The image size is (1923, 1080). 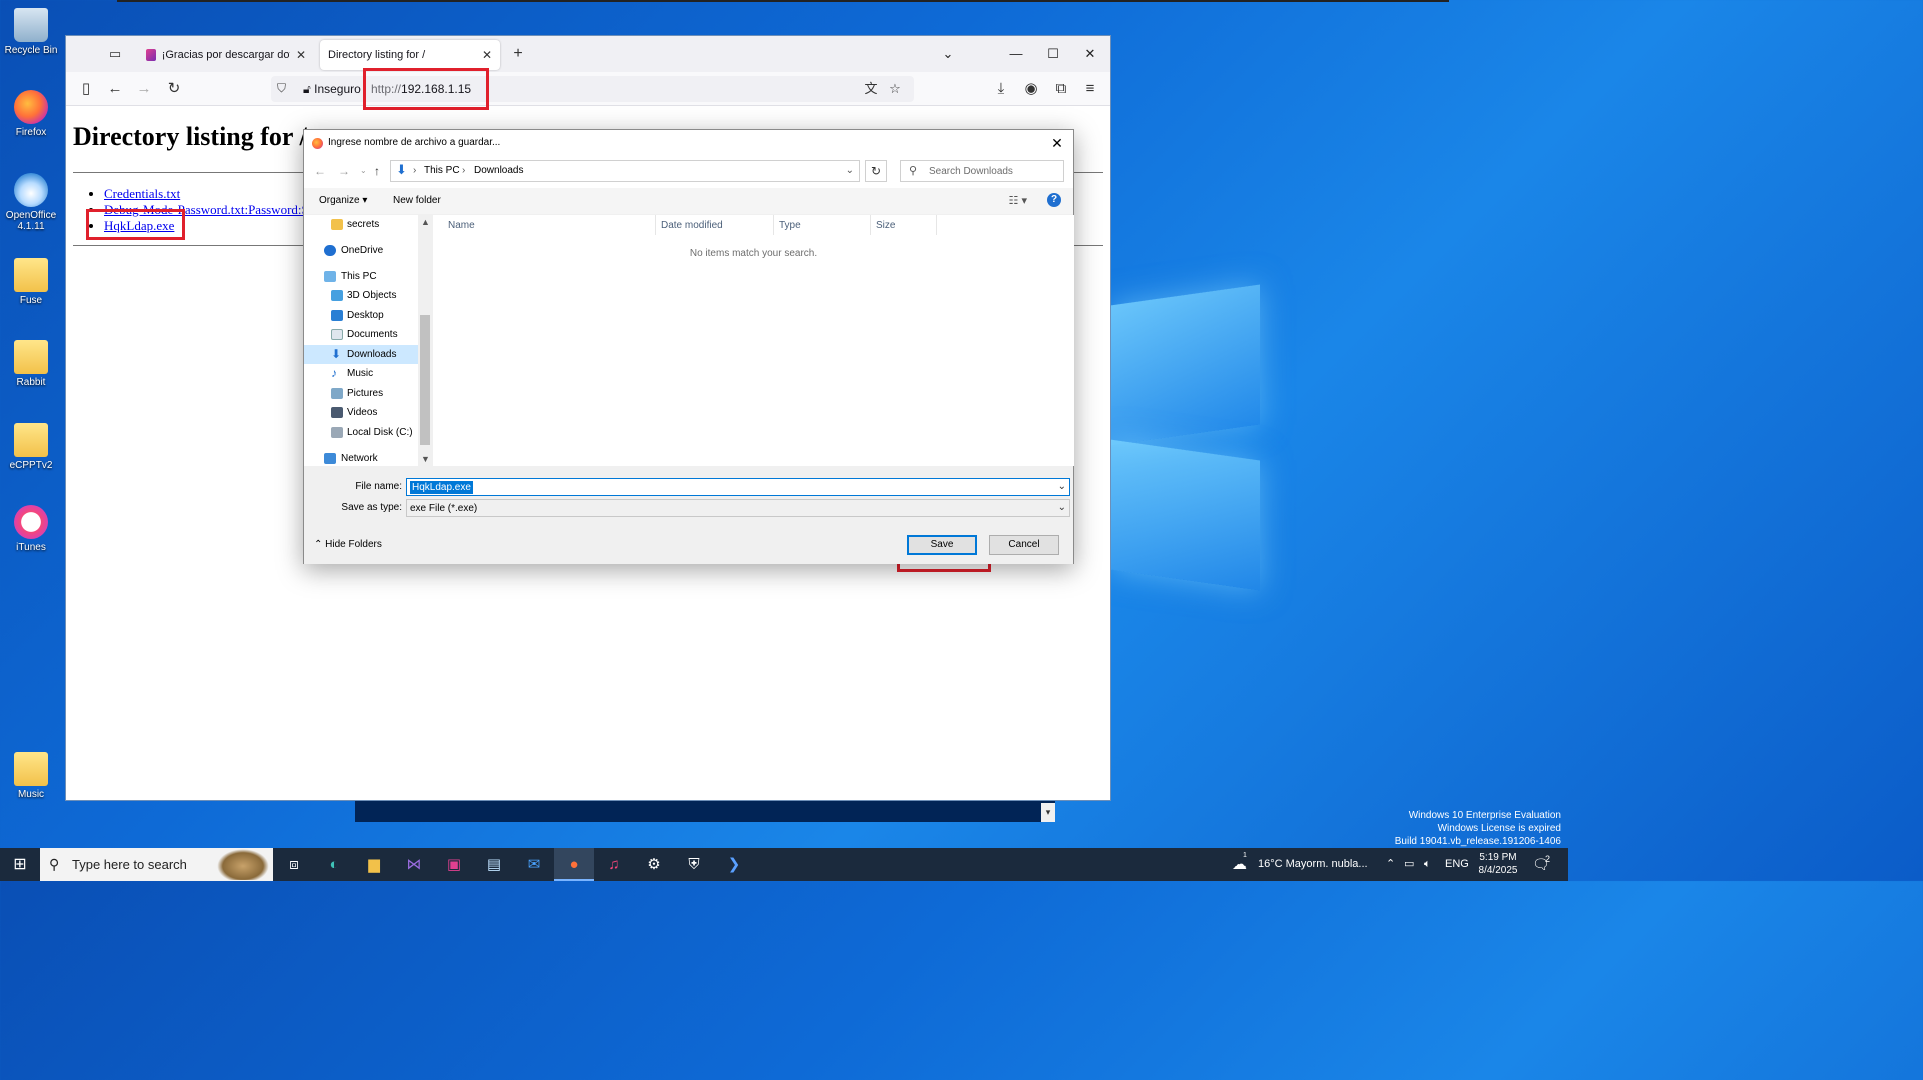 I want to click on store-icon: ▤, so click(x=494, y=864).